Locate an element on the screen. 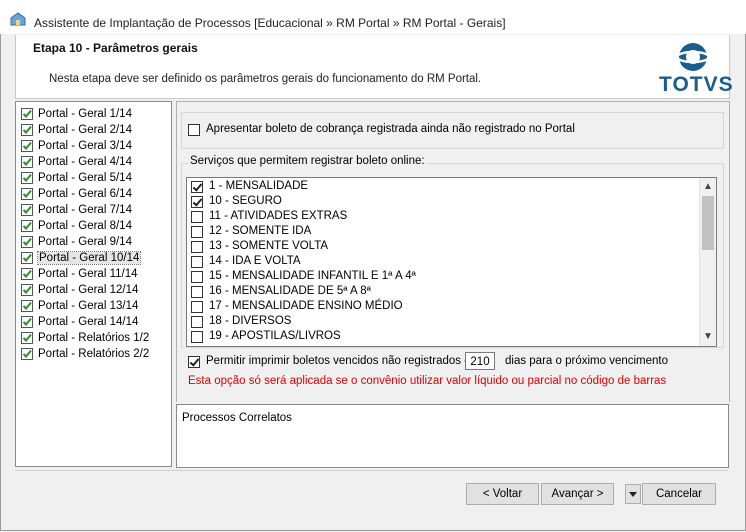 The image size is (746, 532). service-label: 14 - IDA E VOLTA is located at coordinates (255, 261).